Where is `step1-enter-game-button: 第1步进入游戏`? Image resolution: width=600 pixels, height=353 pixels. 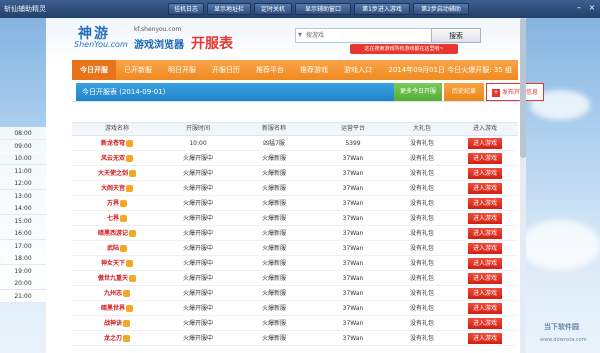 step1-enter-game-button: 第1步进入游戏 is located at coordinates (382, 9).